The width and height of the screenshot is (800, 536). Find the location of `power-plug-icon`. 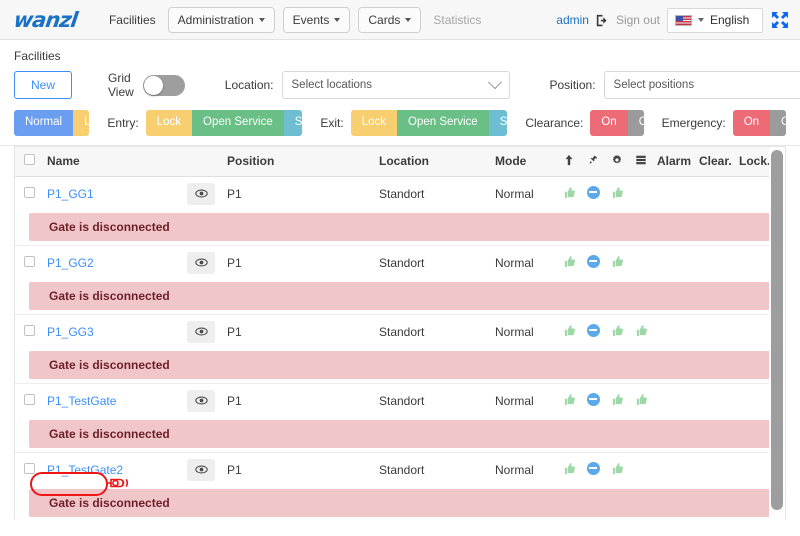

power-plug-icon is located at coordinates (593, 162).